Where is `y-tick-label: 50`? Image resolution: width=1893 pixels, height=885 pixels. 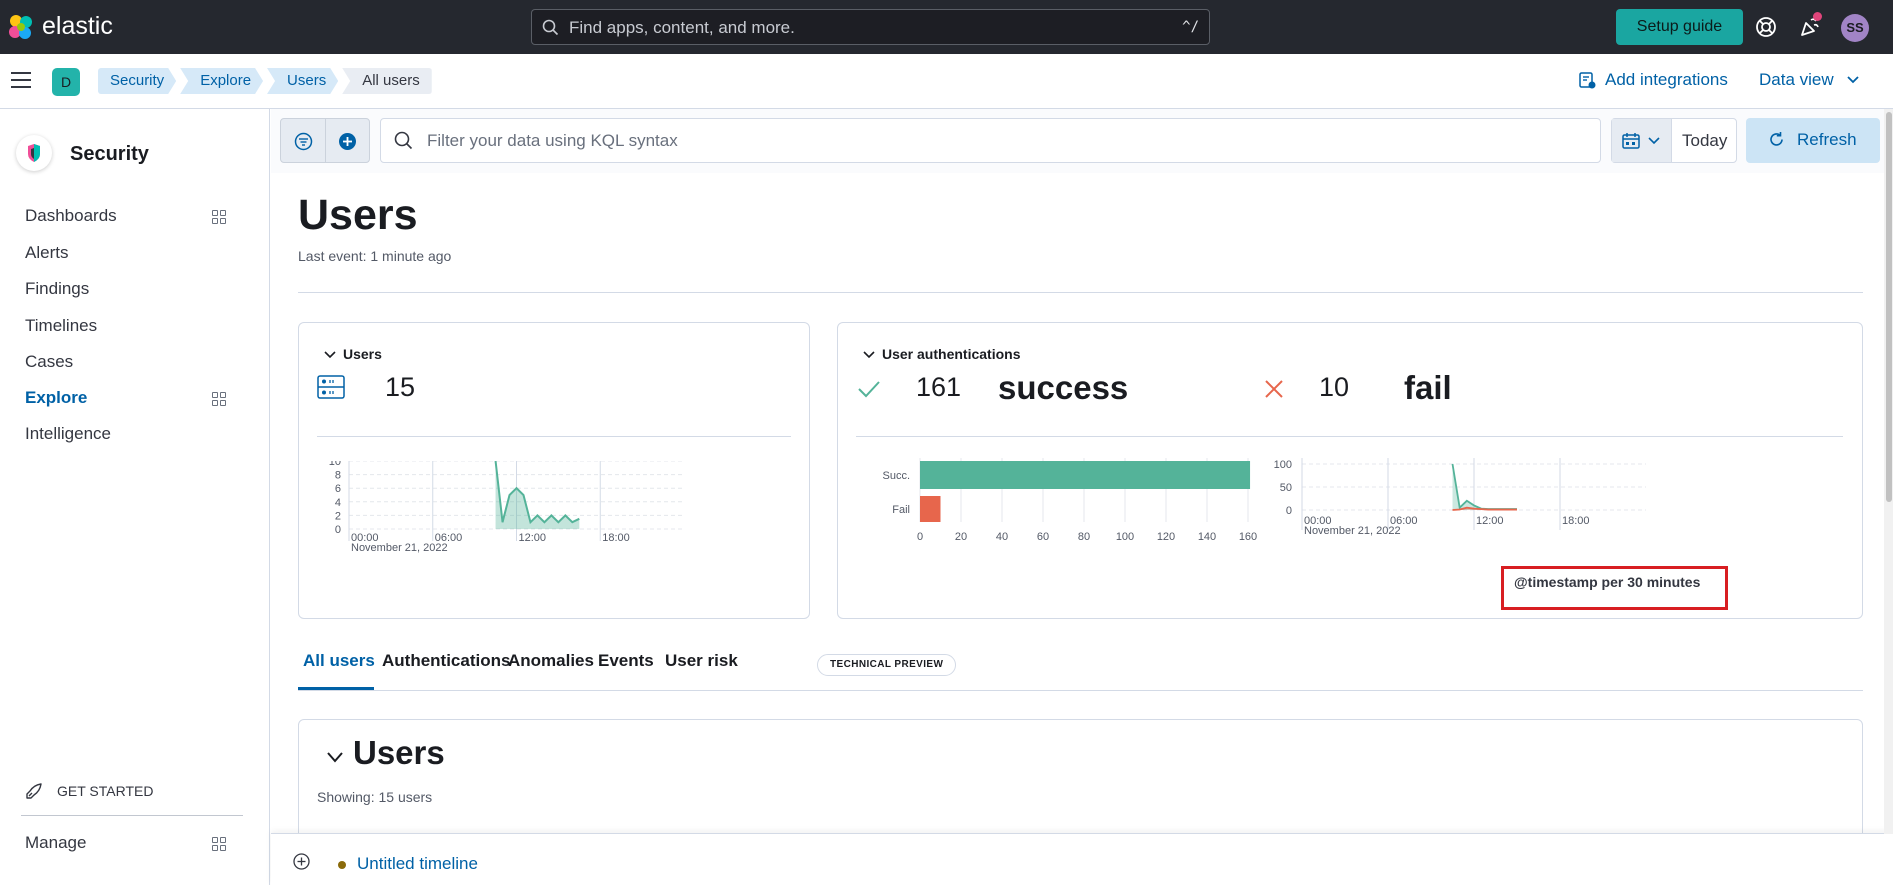
y-tick-label: 50 is located at coordinates (1286, 488).